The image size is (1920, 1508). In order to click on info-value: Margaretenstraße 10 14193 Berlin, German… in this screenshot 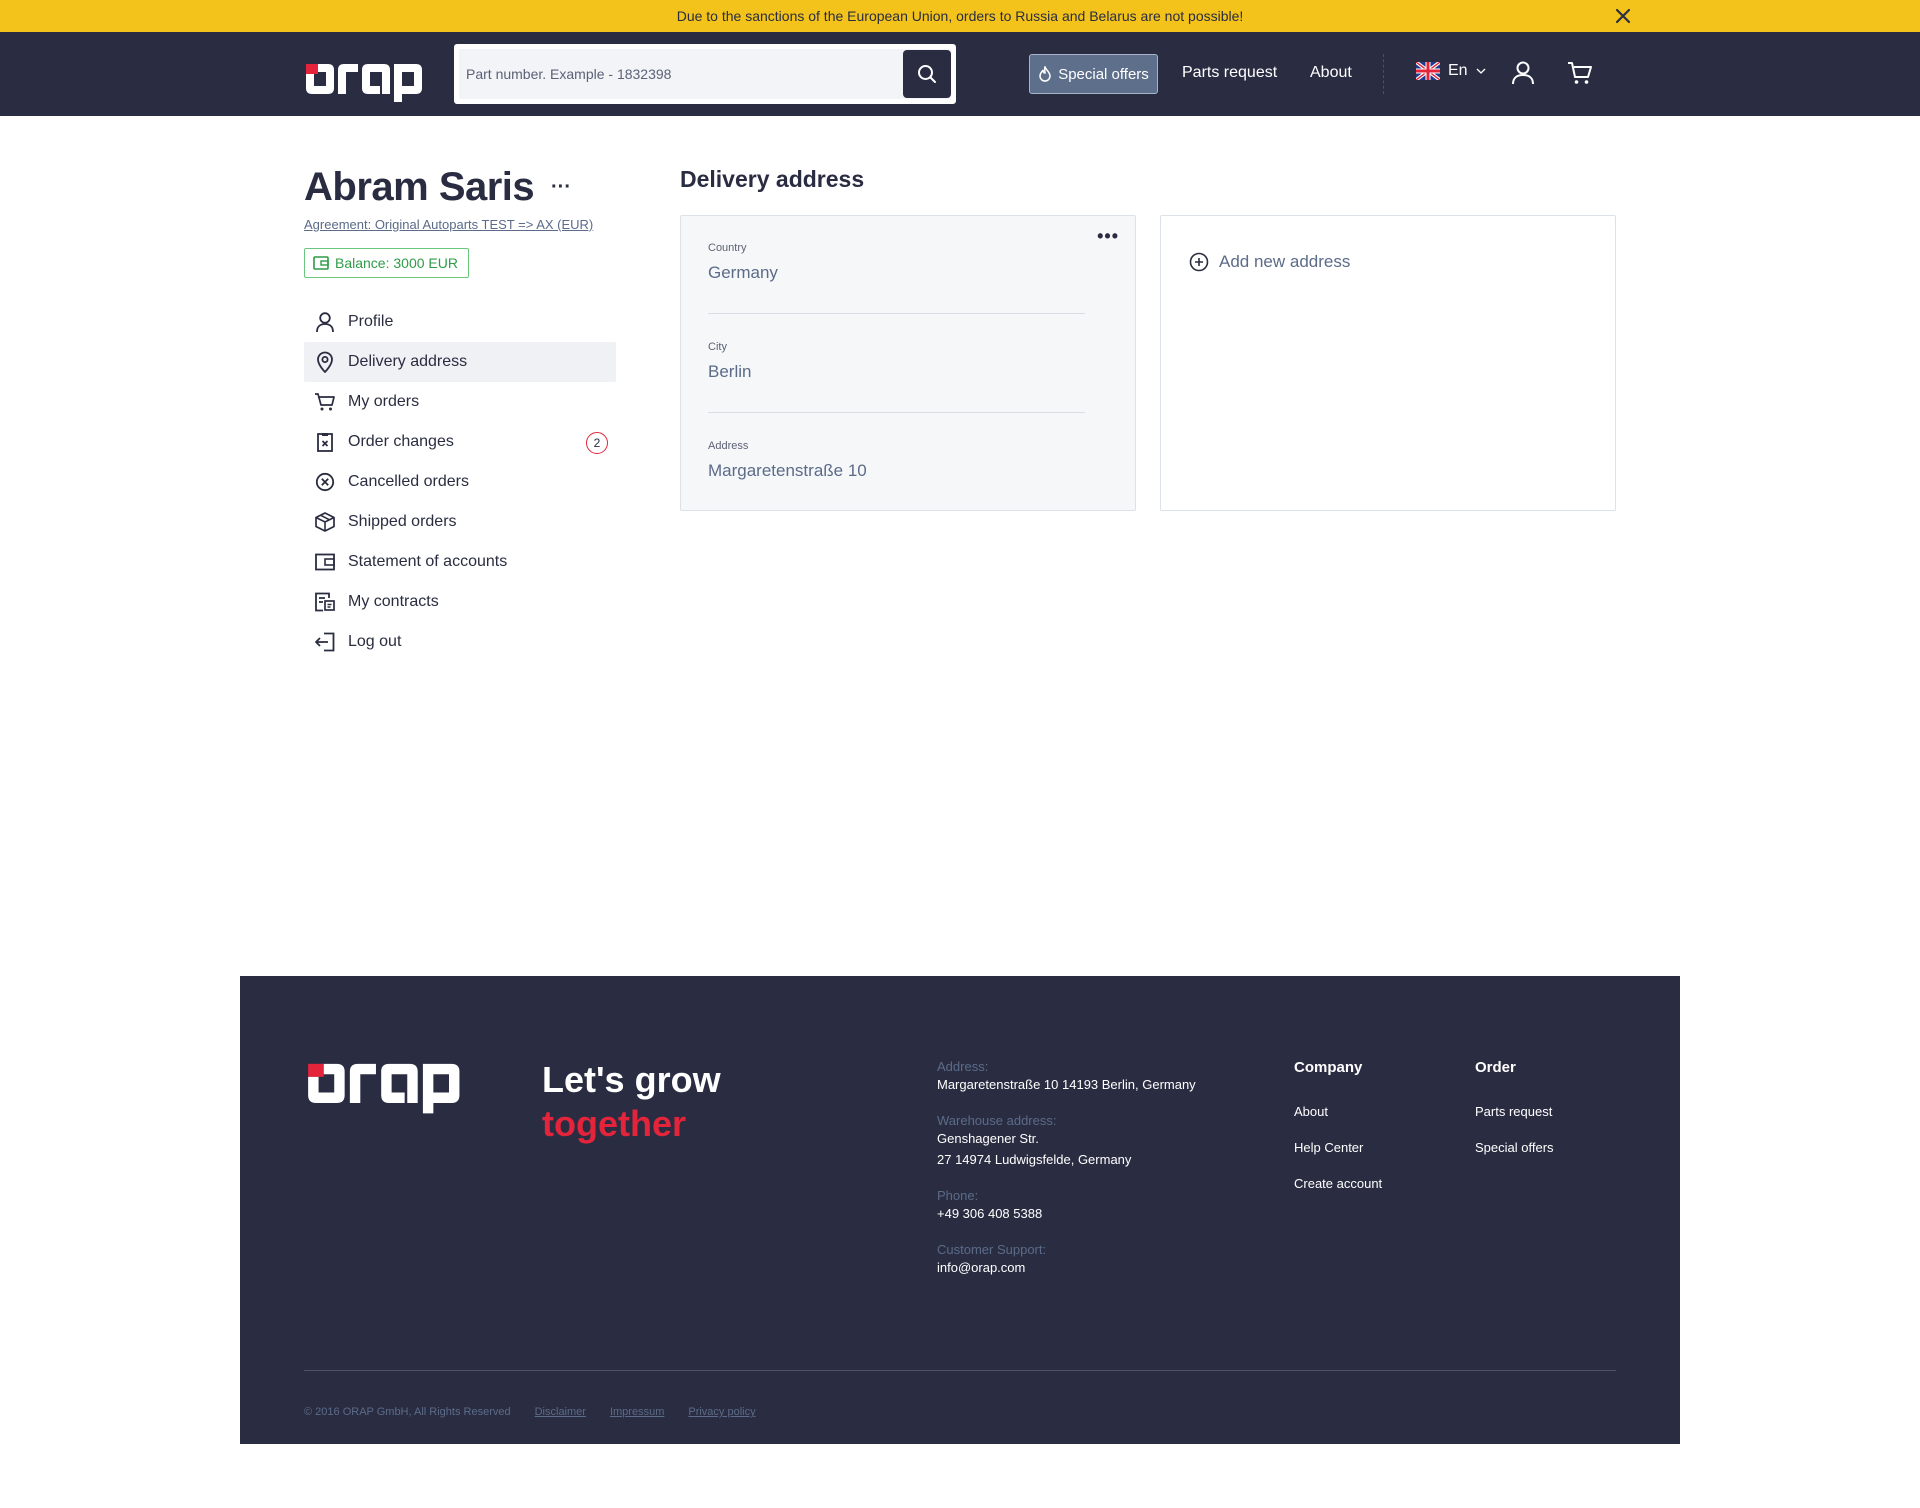, I will do `click(1066, 1084)`.